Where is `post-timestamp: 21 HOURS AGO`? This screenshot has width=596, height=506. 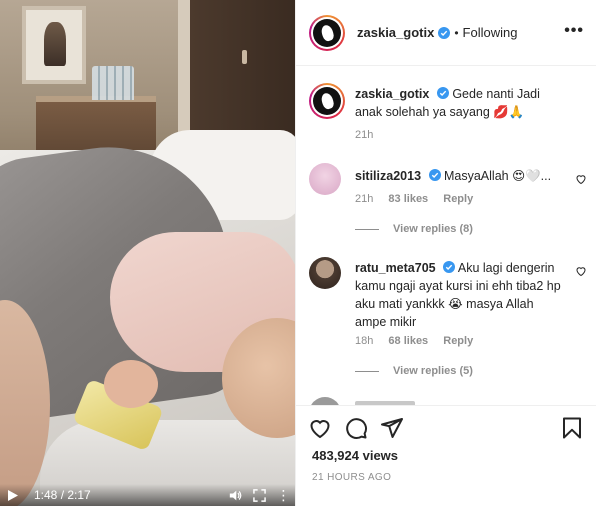 post-timestamp: 21 HOURS AGO is located at coordinates (351, 477).